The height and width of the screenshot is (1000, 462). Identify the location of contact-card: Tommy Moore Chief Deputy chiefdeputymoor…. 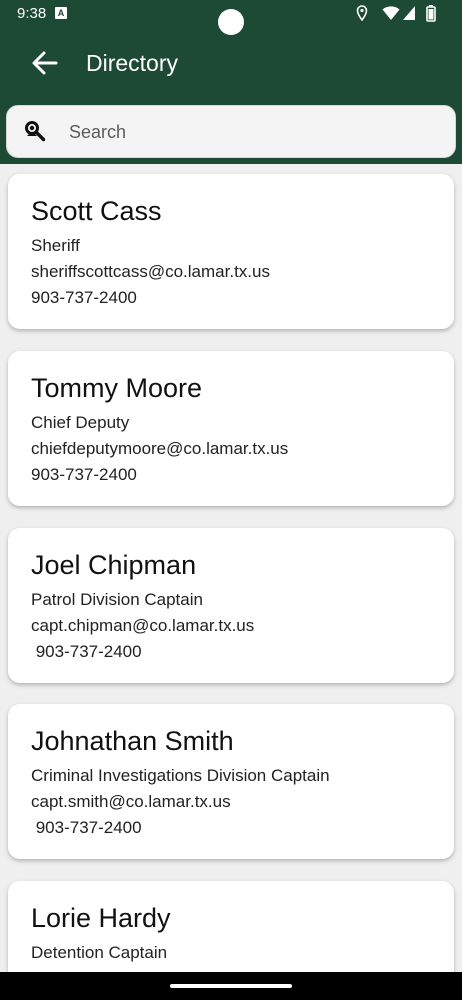
(231, 428).